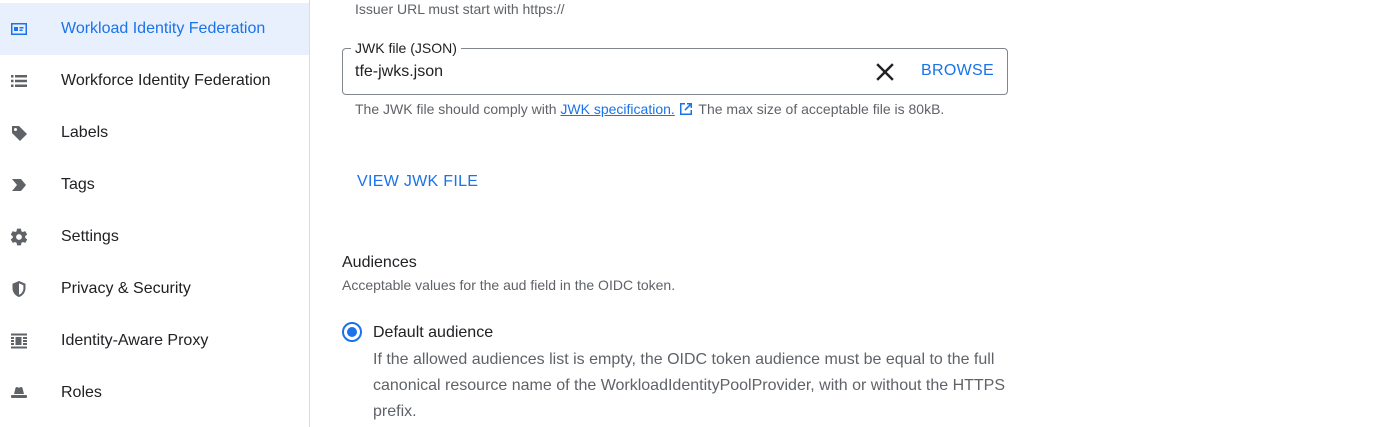  What do you see at coordinates (154, 185) in the screenshot?
I see `sidebar-item-tags: Tags` at bounding box center [154, 185].